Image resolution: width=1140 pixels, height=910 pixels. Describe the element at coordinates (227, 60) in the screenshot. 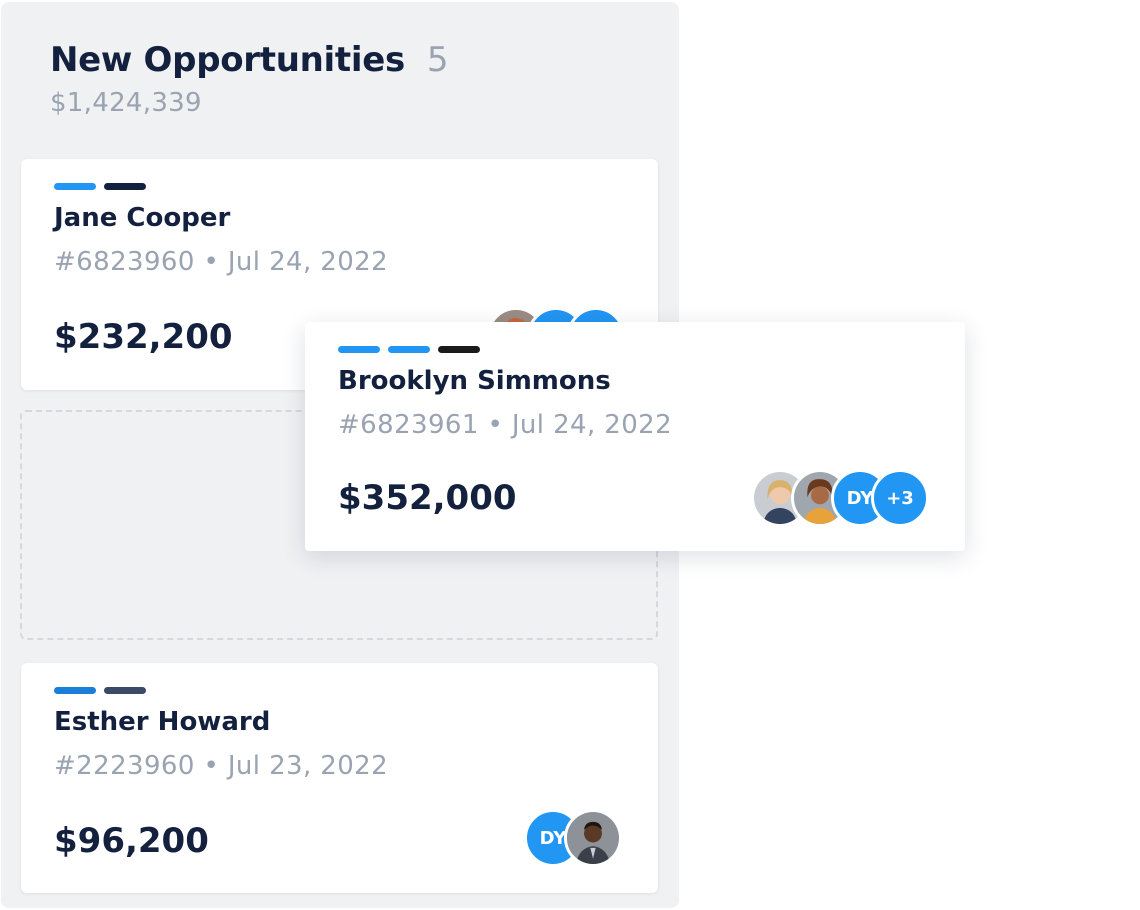

I see `column-title: New Opportunities` at that location.